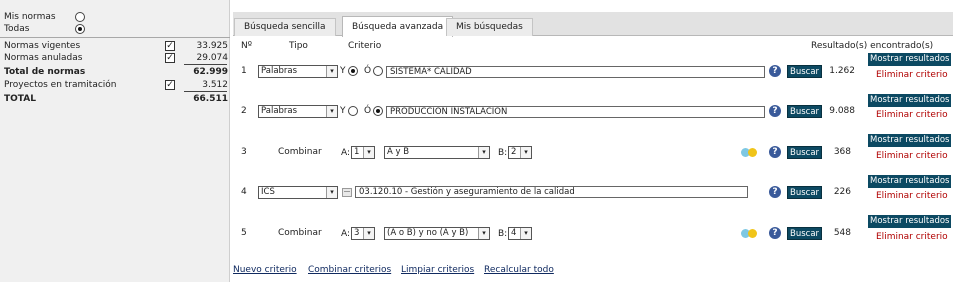  Describe the element at coordinates (872, 46) in the screenshot. I see `header-resultados: Resultado(s) encontrado(s)` at that location.